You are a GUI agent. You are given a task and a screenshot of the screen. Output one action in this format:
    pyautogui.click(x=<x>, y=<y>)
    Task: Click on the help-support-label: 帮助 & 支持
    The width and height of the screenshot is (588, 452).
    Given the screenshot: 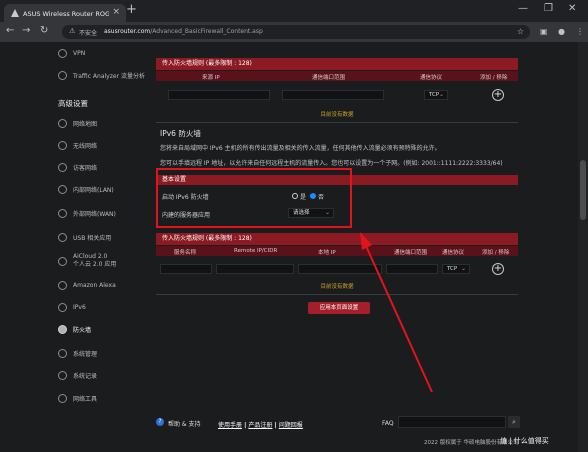 What is the action you would take?
    pyautogui.click(x=184, y=424)
    